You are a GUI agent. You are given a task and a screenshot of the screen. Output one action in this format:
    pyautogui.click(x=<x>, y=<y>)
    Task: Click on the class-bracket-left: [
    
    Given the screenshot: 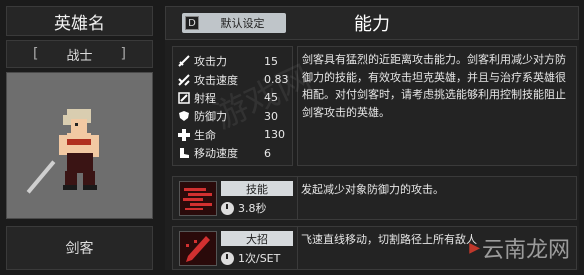 What is the action you would take?
    pyautogui.click(x=36, y=54)
    